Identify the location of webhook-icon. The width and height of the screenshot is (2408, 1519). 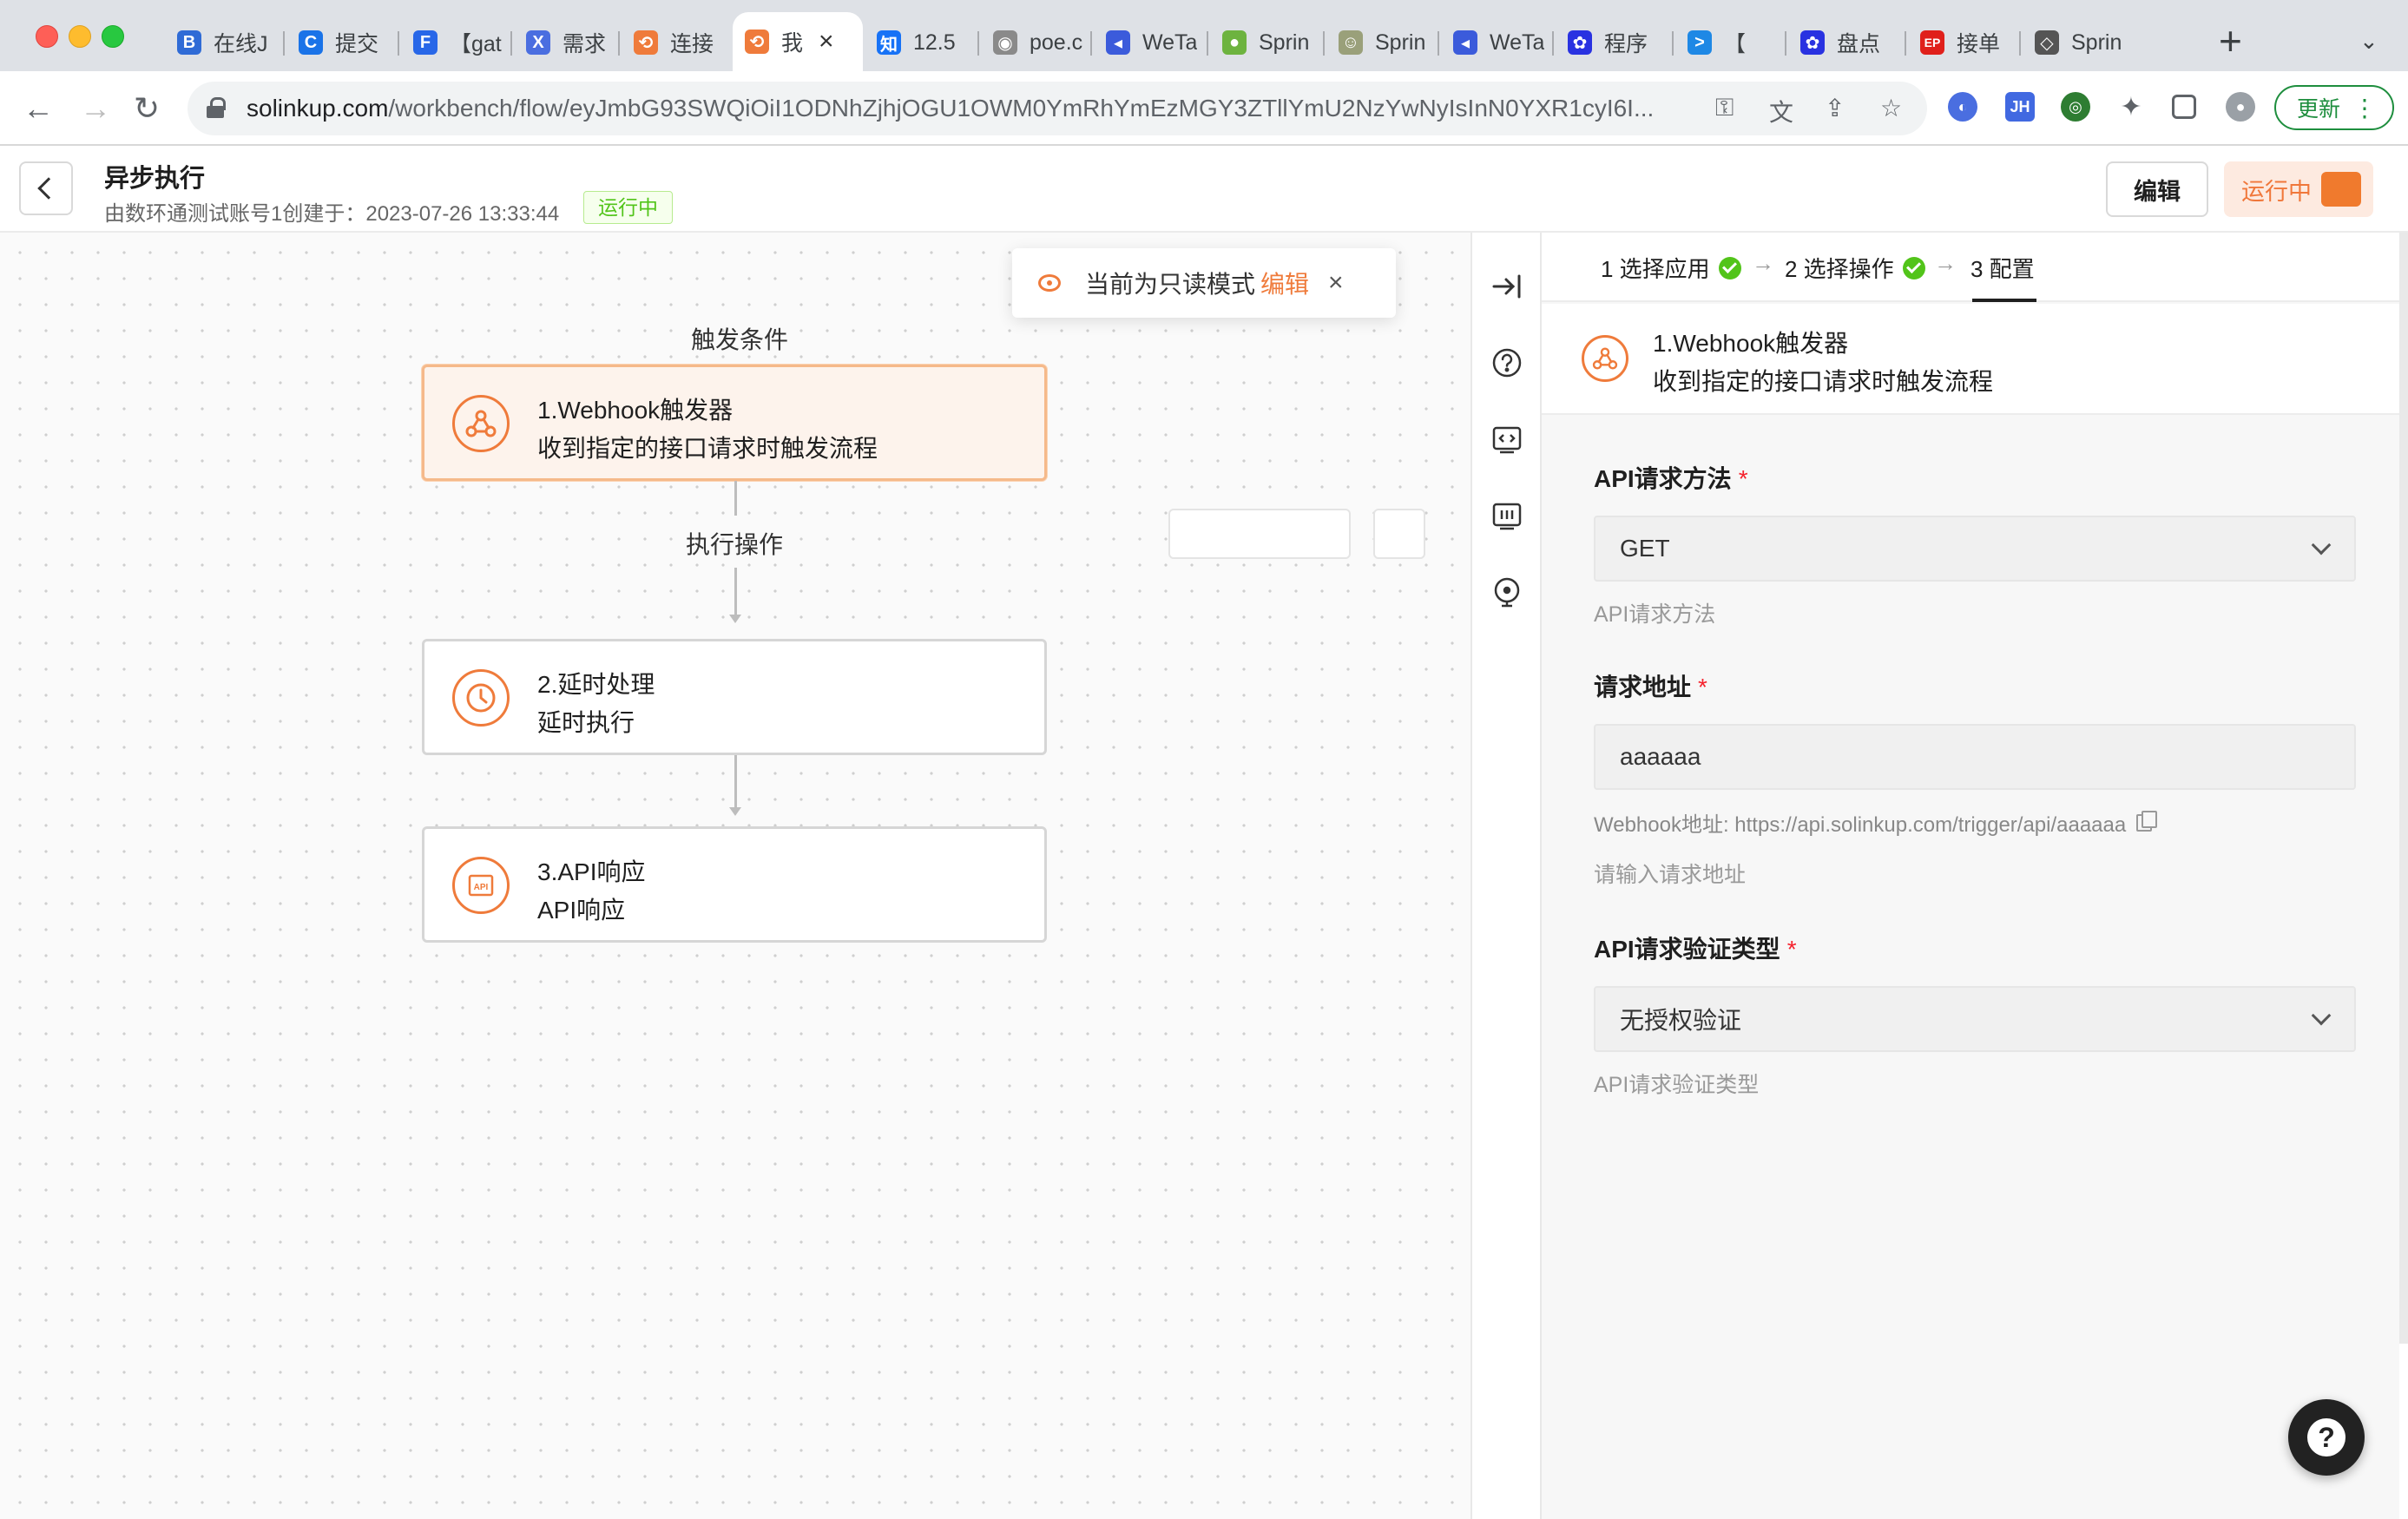
(1605, 358).